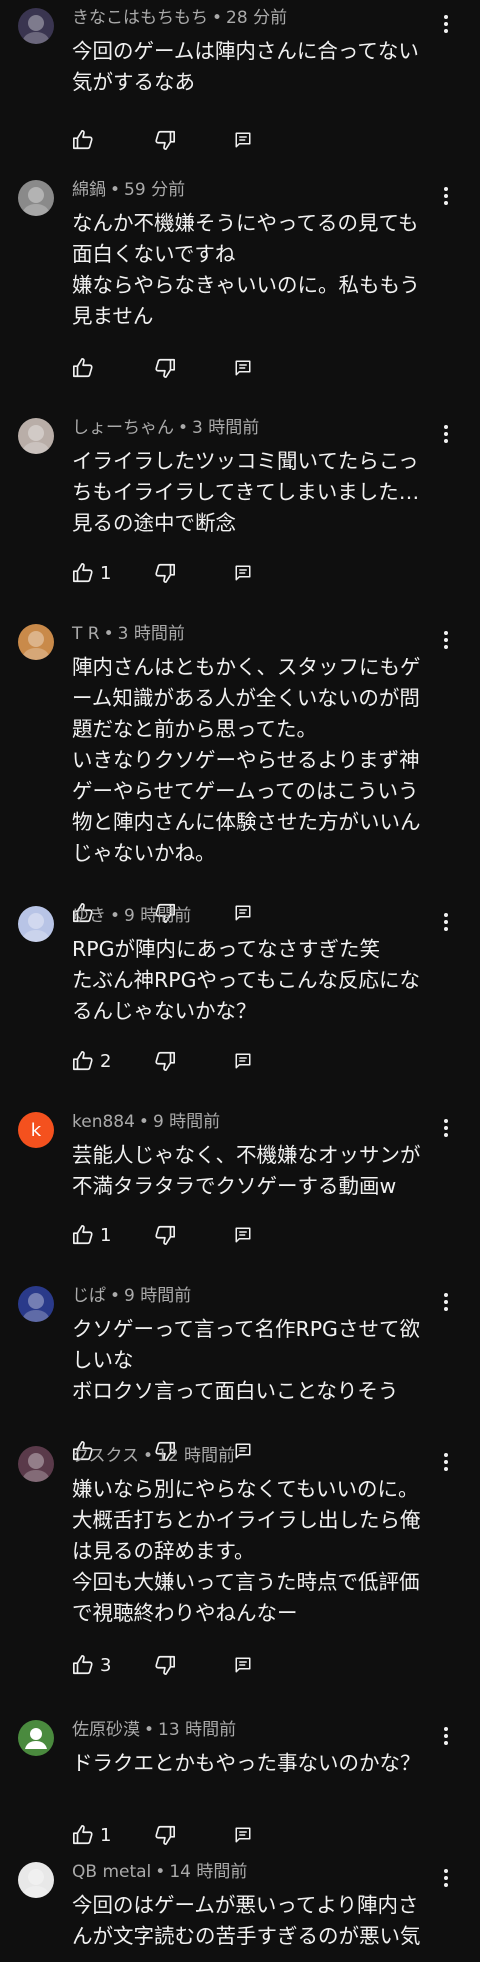  I want to click on comment-author: きなこはもちもち, so click(140, 18).